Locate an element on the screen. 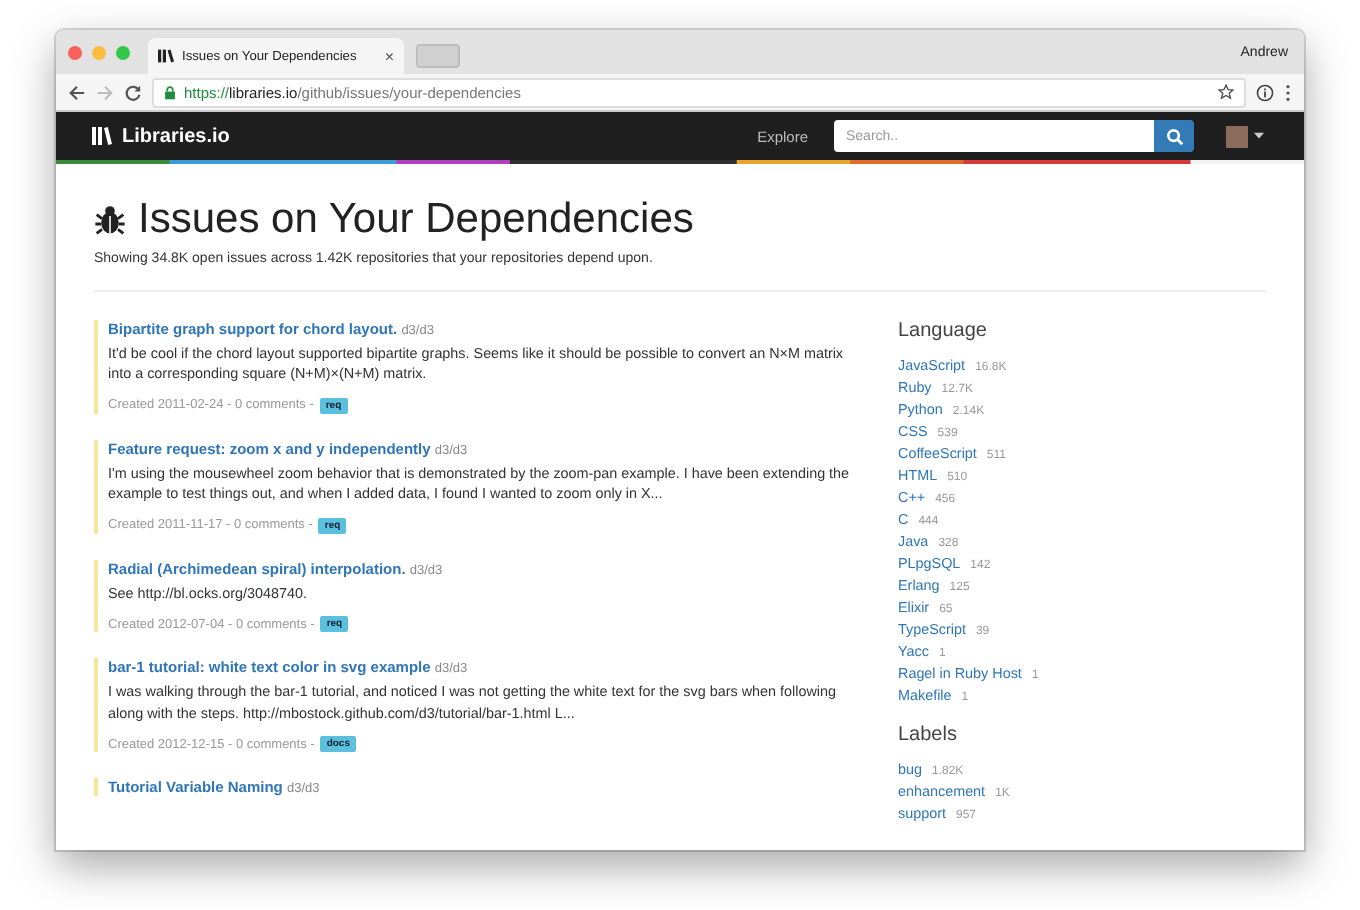 This screenshot has width=1360, height=910. close-icon is located at coordinates (75, 52).